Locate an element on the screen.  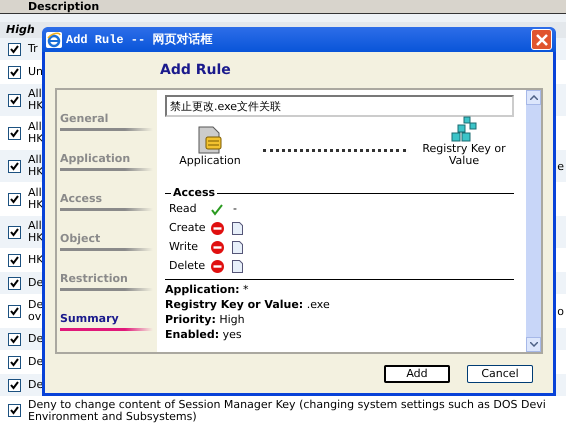
summary-line: Priority: High is located at coordinates (205, 319).